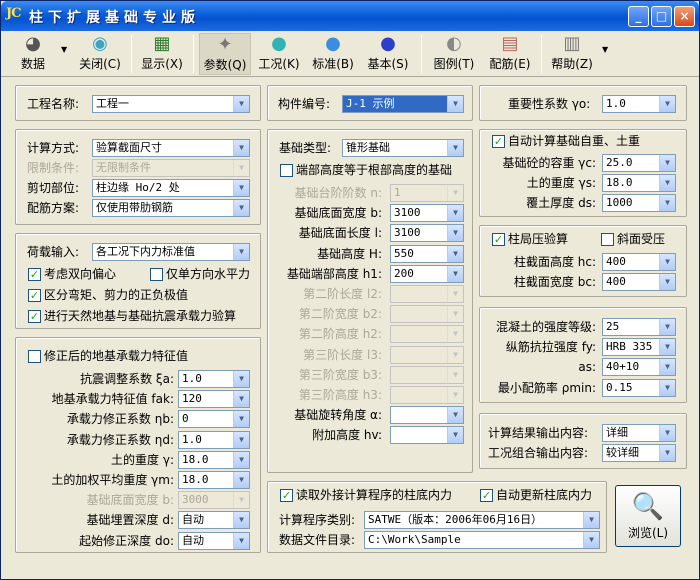 This screenshot has height=580, width=700. I want to click on param-icon: ✦, so click(225, 44).